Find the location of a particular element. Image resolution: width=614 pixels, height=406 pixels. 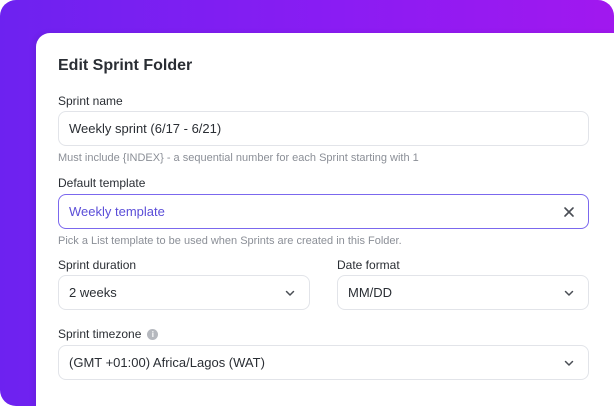

default-template-label: Default template is located at coordinates (102, 183).